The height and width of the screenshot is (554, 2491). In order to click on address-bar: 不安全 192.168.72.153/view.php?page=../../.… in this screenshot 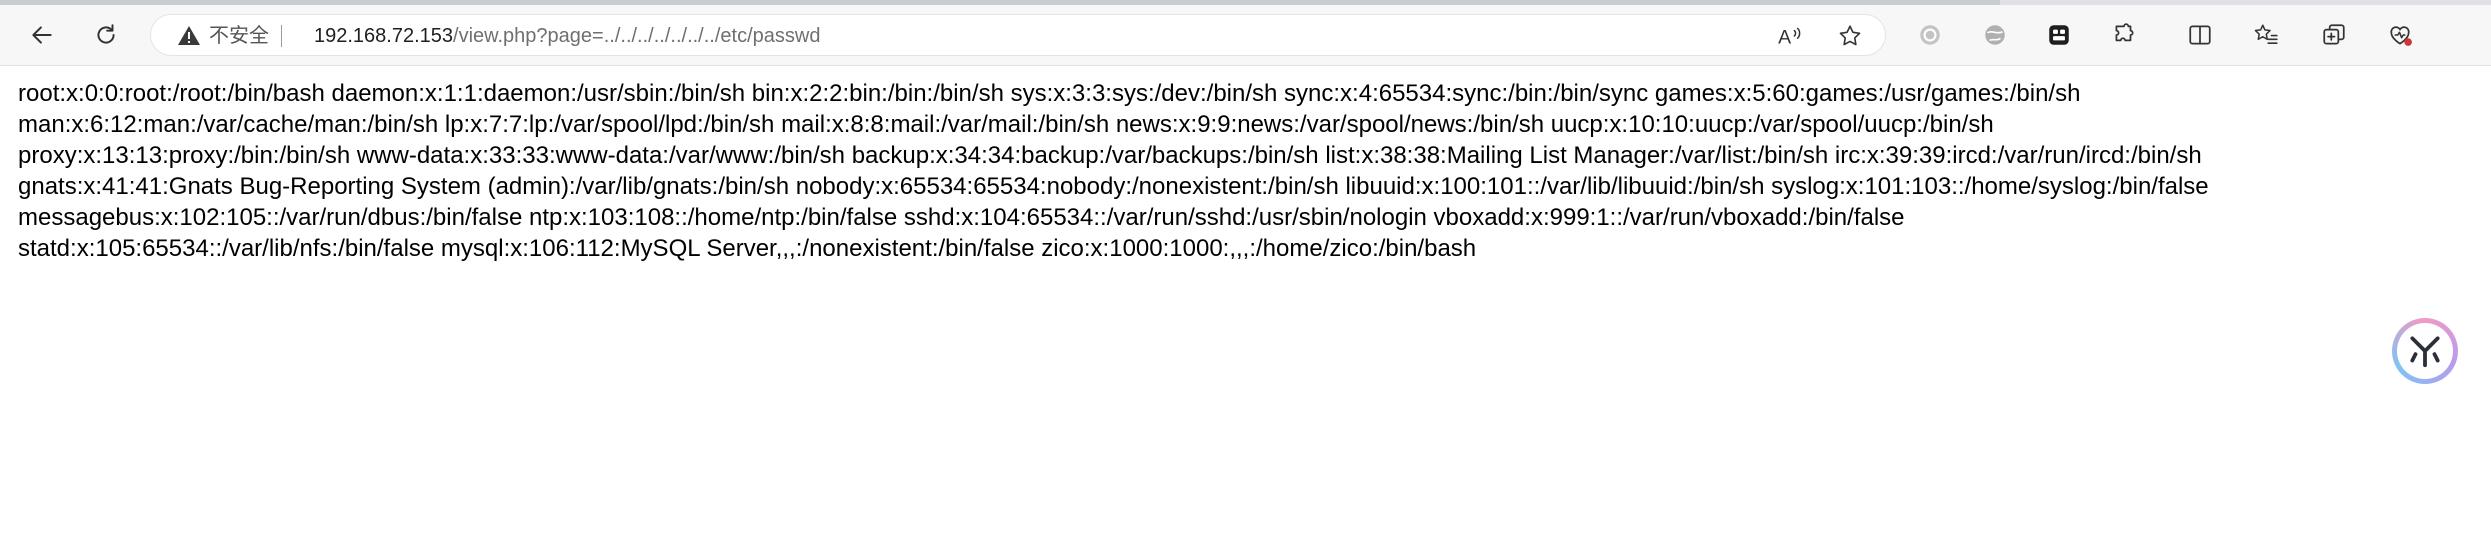, I will do `click(1018, 35)`.